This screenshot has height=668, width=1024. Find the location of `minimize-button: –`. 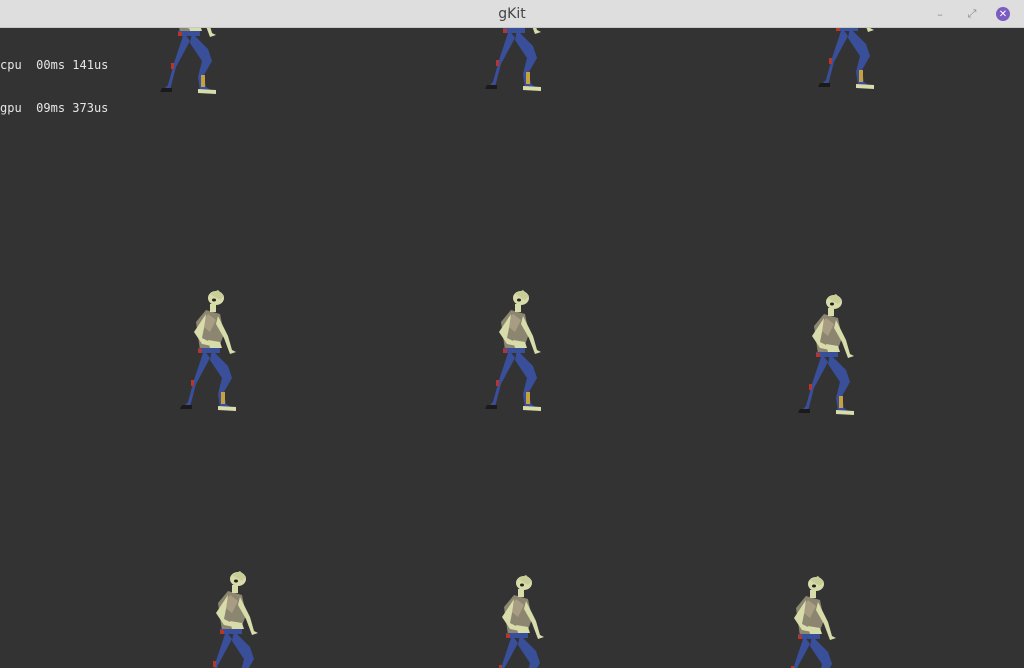

minimize-button: – is located at coordinates (940, 14).